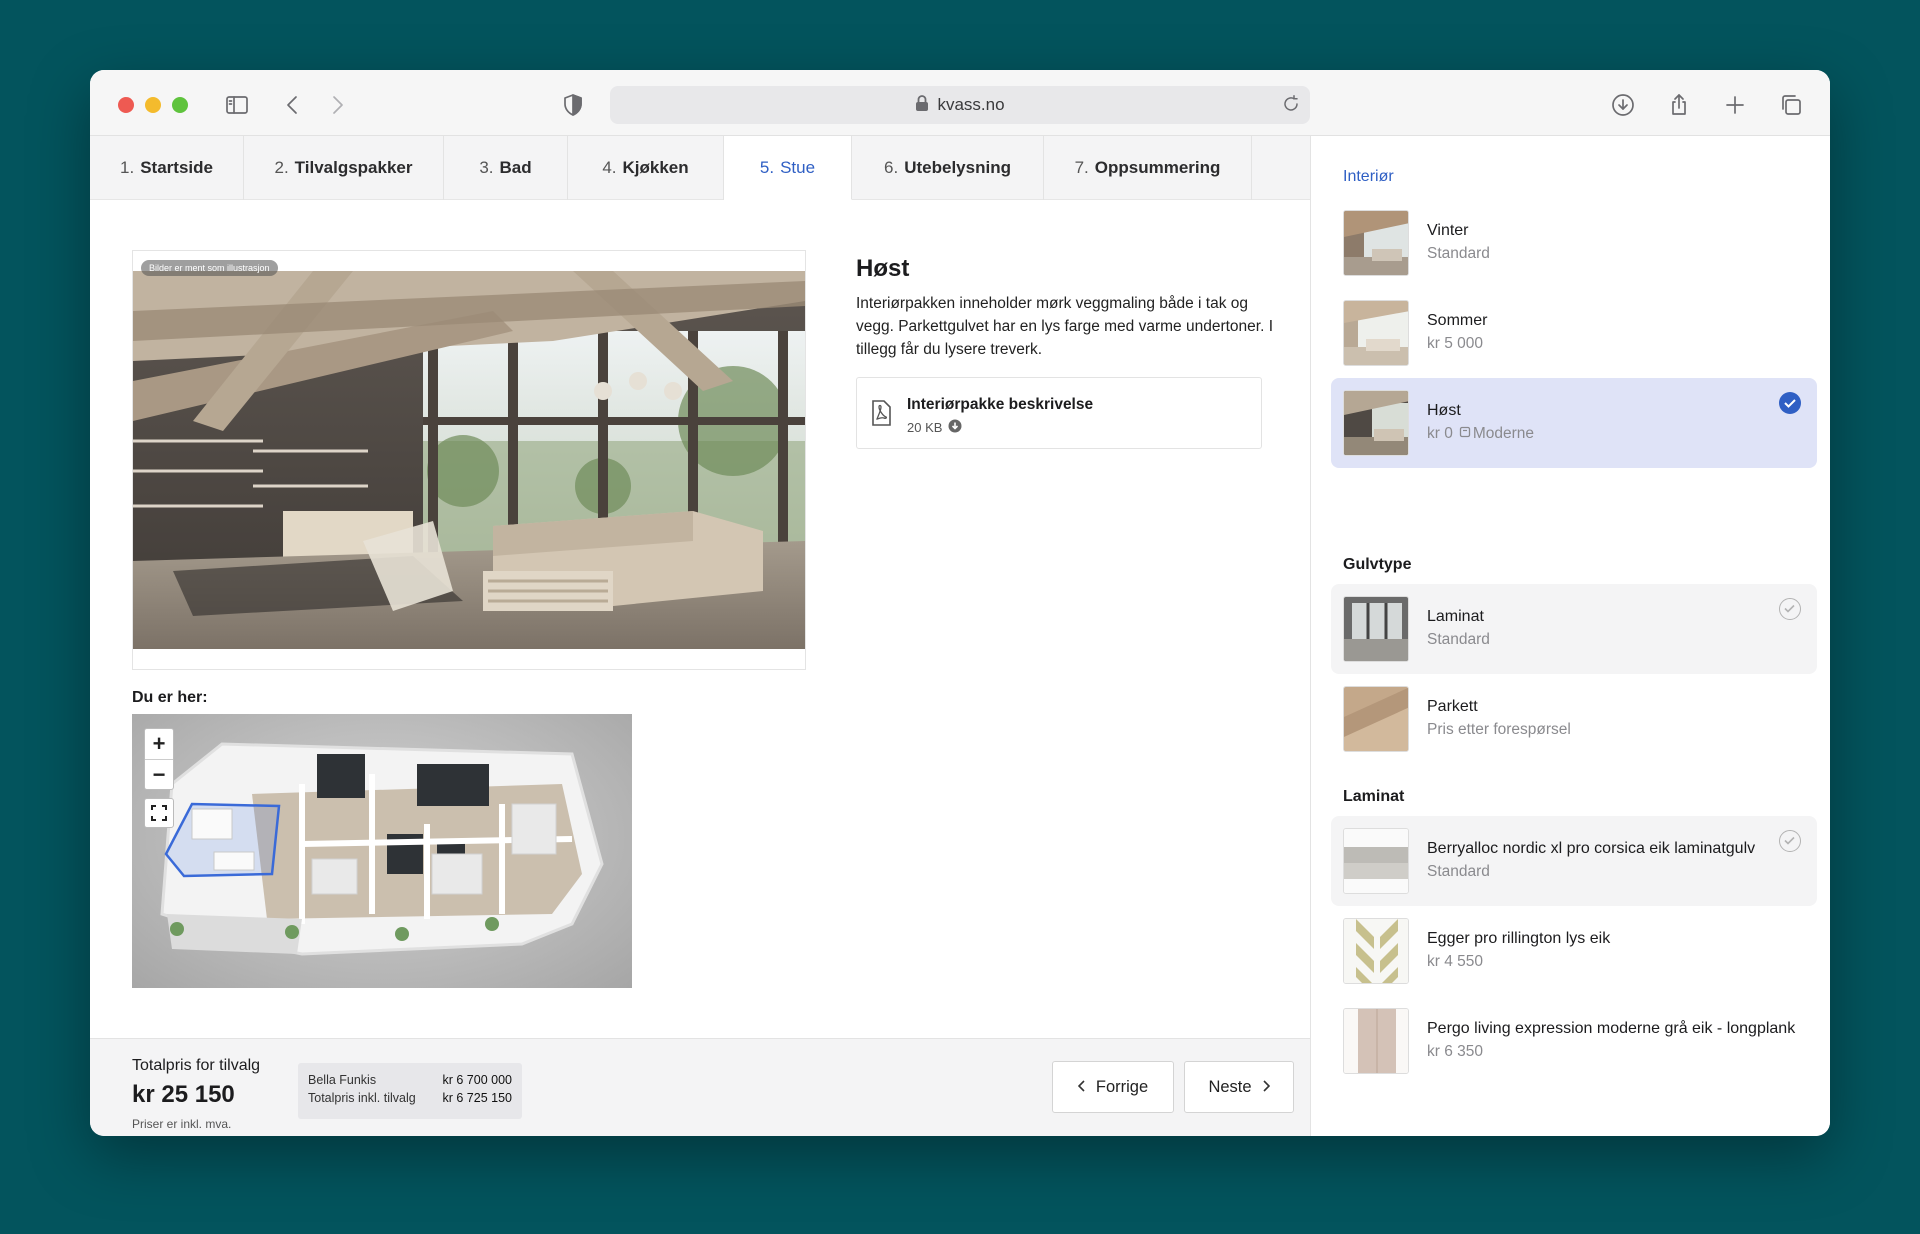 Image resolution: width=1920 pixels, height=1234 pixels. I want to click on total-price-value: kr 25 150, so click(183, 1094).